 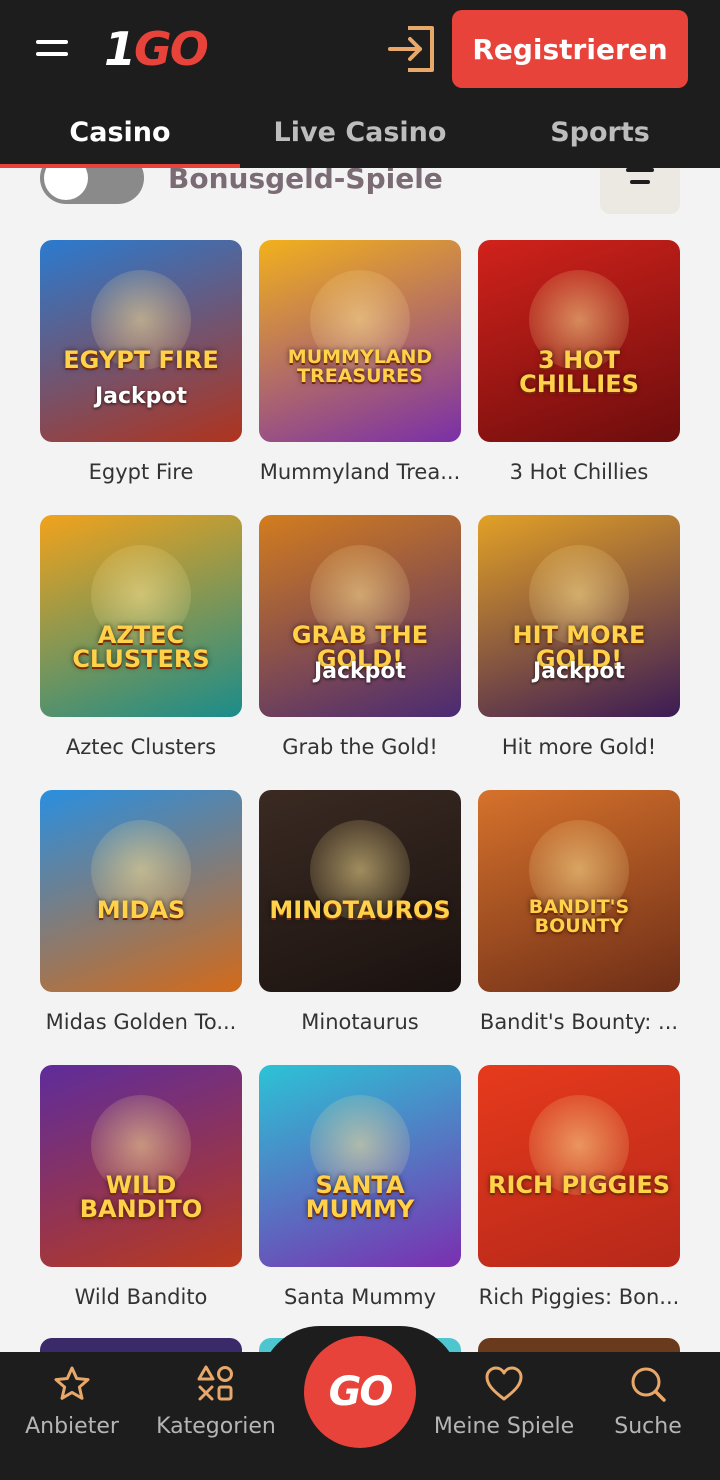 I want to click on filter-row: Bonusgeld-Spiele, so click(x=360, y=193).